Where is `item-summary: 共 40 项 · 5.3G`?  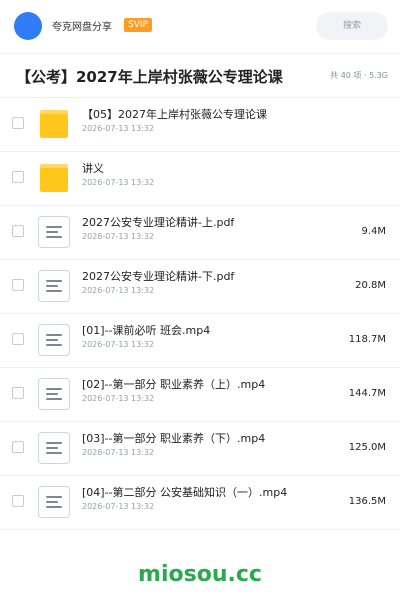 item-summary: 共 40 项 · 5.3G is located at coordinates (359, 75).